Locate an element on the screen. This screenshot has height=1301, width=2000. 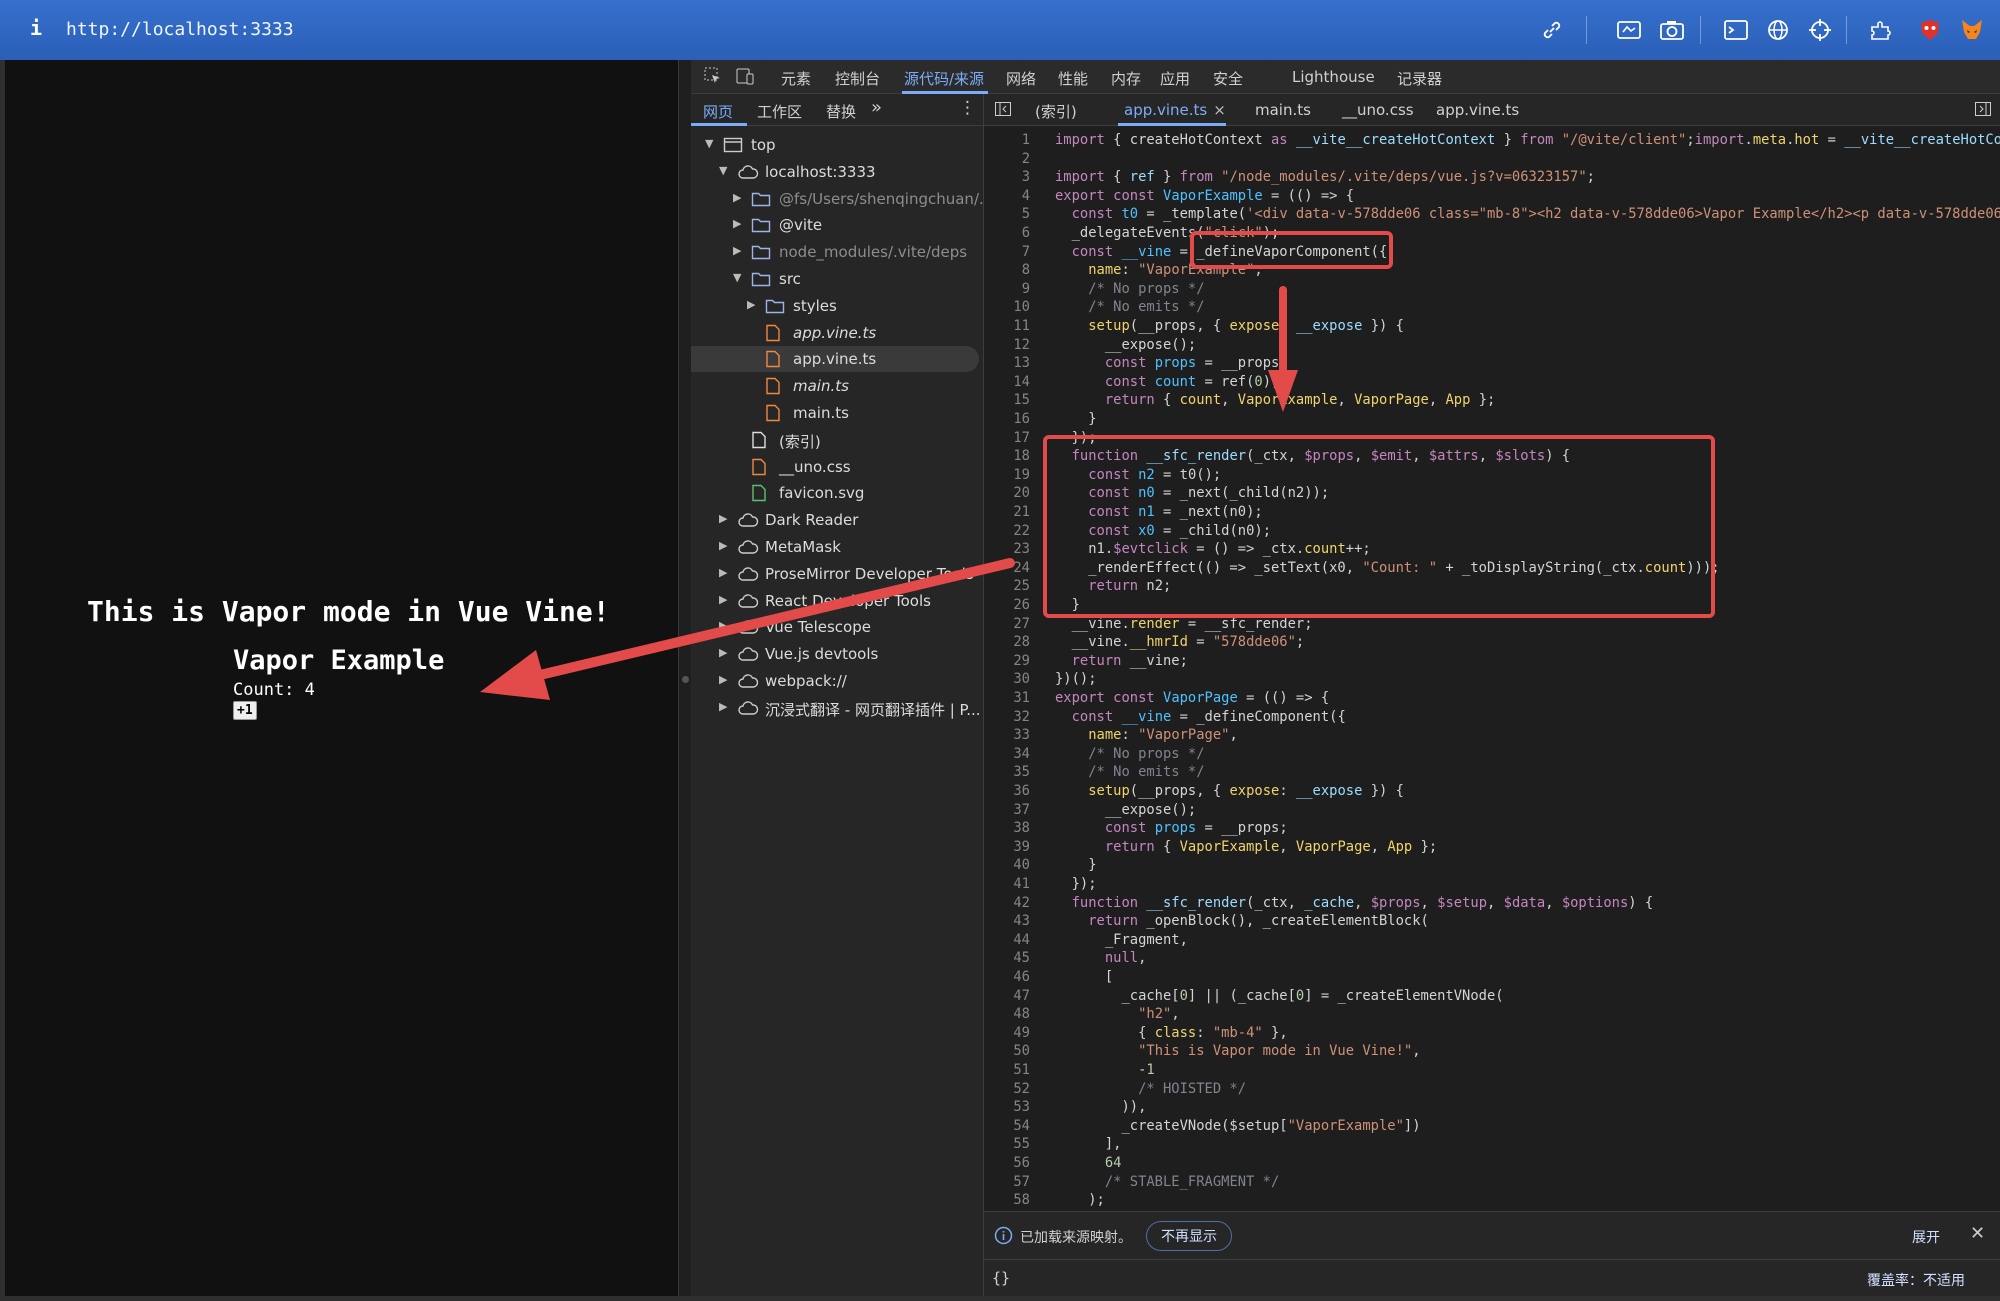
device-toolbar-icon is located at coordinates (745, 78).